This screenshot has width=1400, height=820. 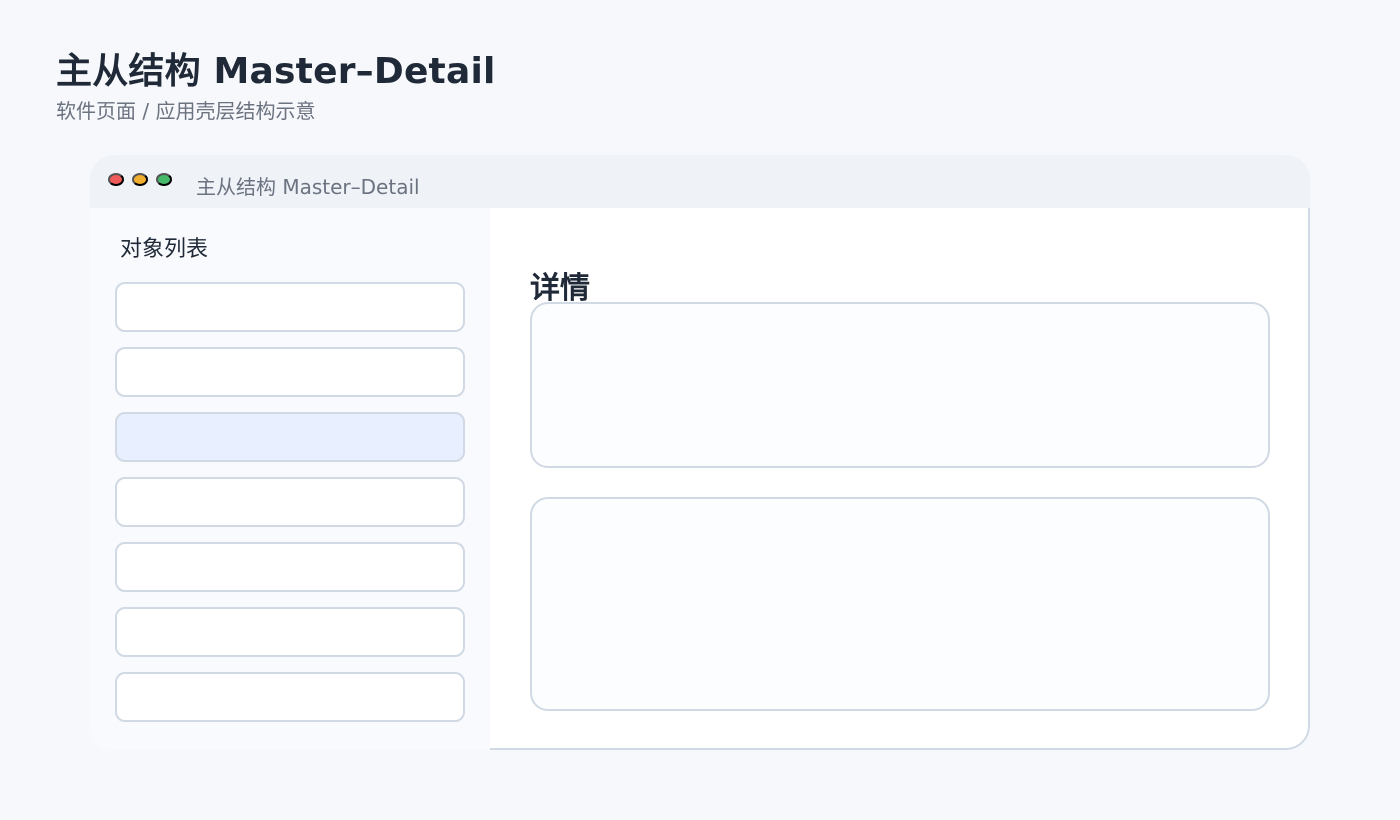 What do you see at coordinates (290, 437) in the screenshot?
I see `selected-list-item` at bounding box center [290, 437].